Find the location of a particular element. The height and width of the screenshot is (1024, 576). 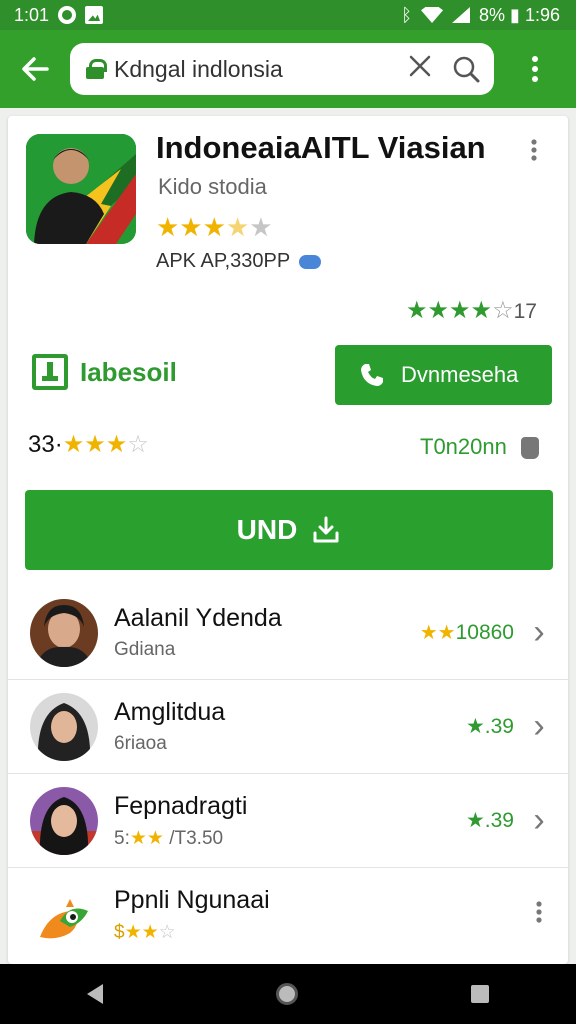

status-right: ᛒ 8% ▮ 1:96 is located at coordinates (480, 15).